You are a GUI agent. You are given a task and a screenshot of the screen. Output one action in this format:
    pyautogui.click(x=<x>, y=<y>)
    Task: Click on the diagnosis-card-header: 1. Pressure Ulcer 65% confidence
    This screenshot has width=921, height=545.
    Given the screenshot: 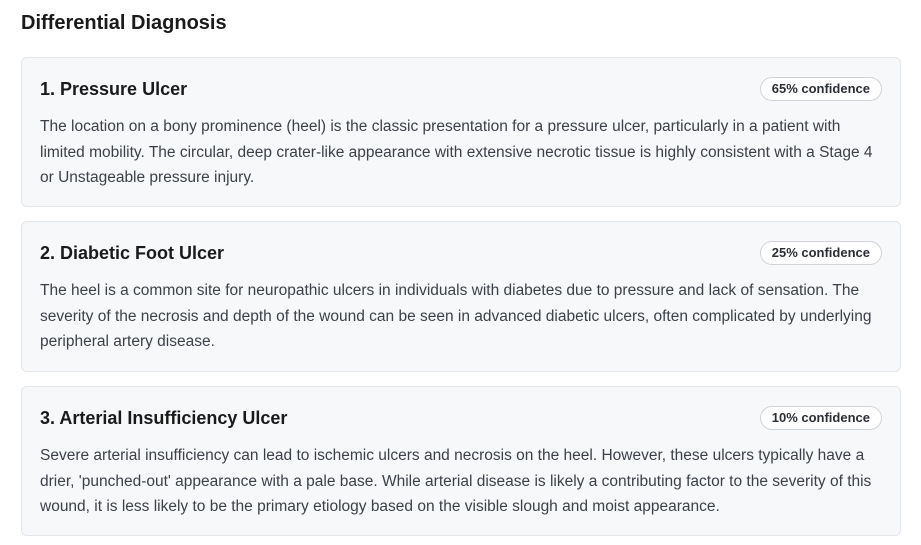 What is the action you would take?
    pyautogui.click(x=461, y=89)
    